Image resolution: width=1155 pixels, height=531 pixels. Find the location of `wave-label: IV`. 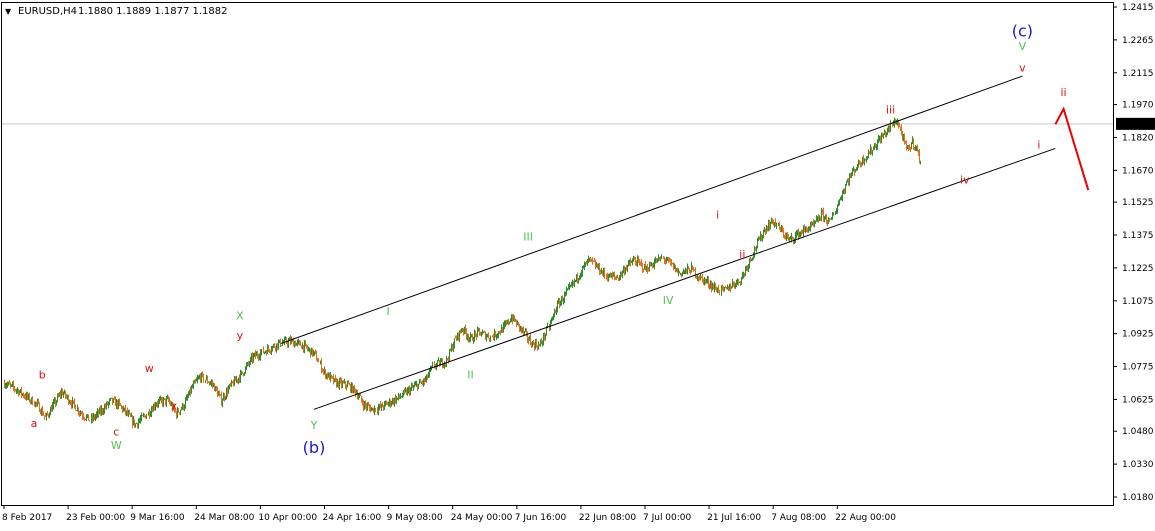

wave-label: IV is located at coordinates (668, 300).